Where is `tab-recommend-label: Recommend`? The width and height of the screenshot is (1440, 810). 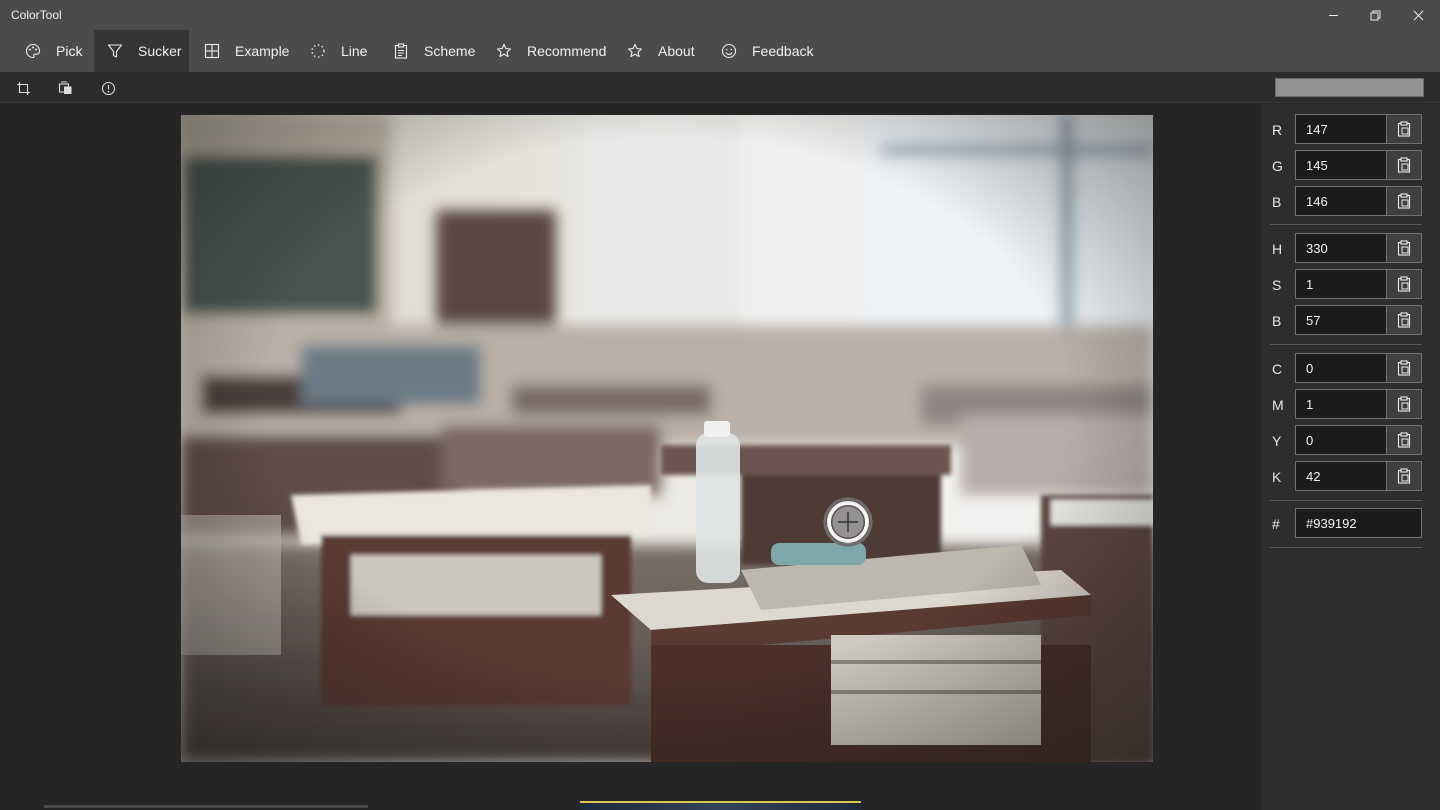
tab-recommend-label: Recommend is located at coordinates (567, 51).